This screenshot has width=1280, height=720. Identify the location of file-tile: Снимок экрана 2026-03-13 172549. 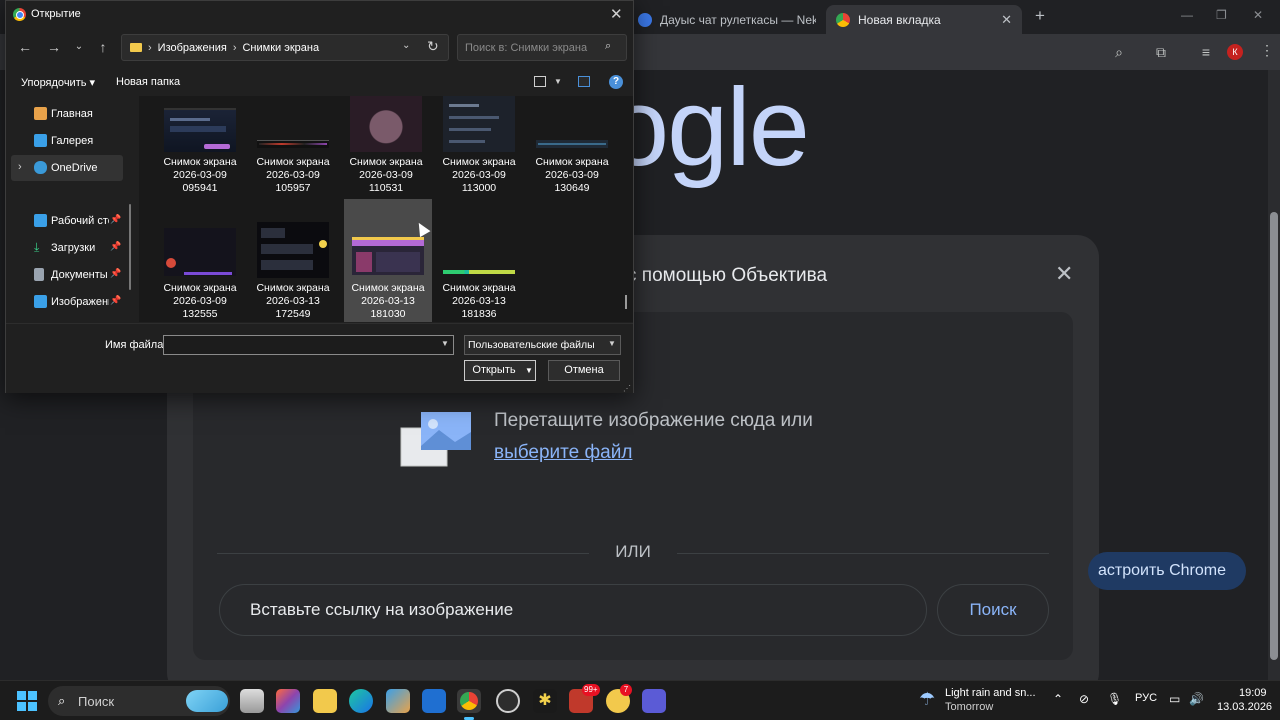
(293, 272).